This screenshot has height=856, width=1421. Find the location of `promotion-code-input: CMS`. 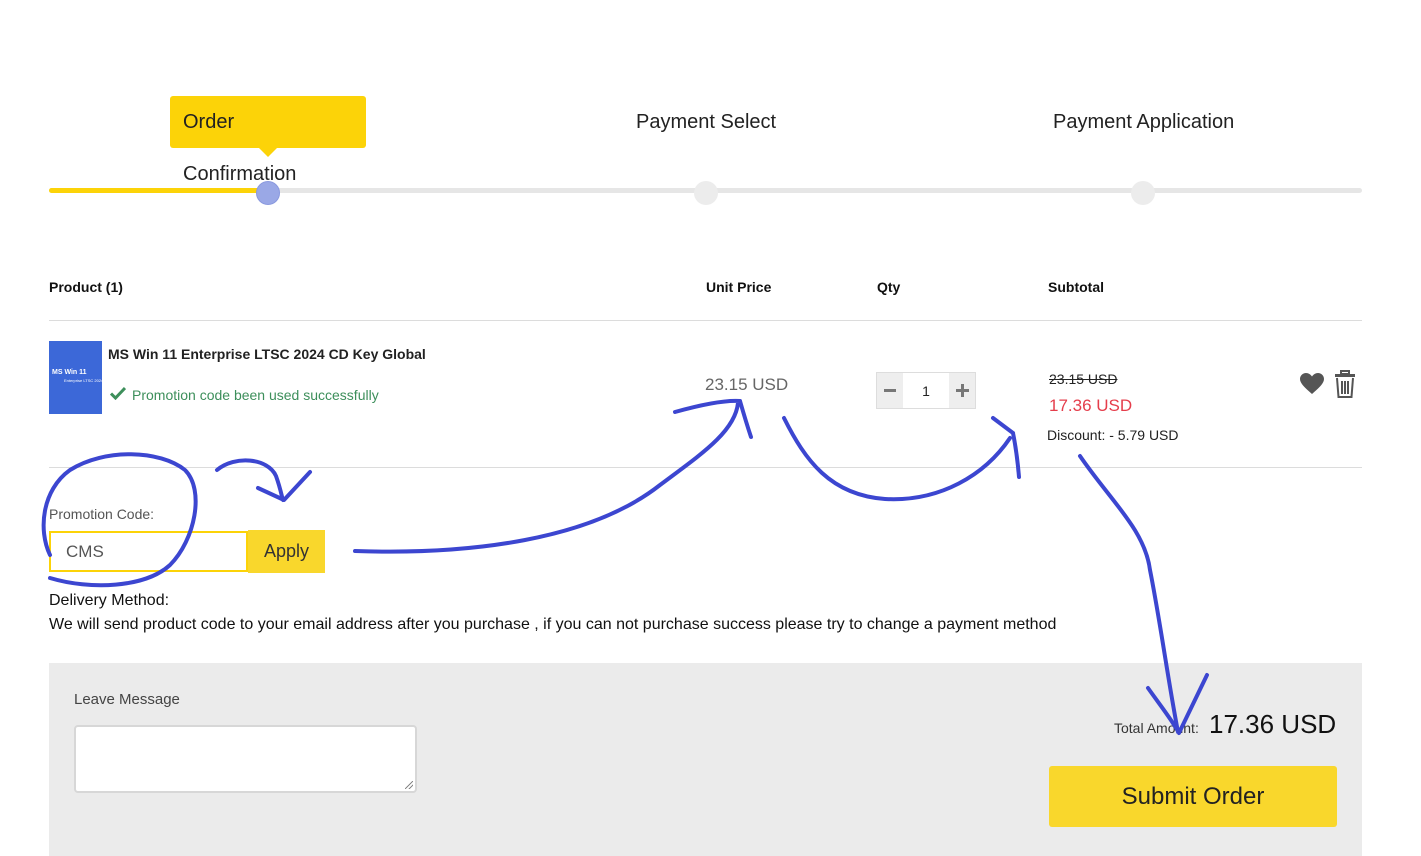

promotion-code-input: CMS is located at coordinates (148, 551).